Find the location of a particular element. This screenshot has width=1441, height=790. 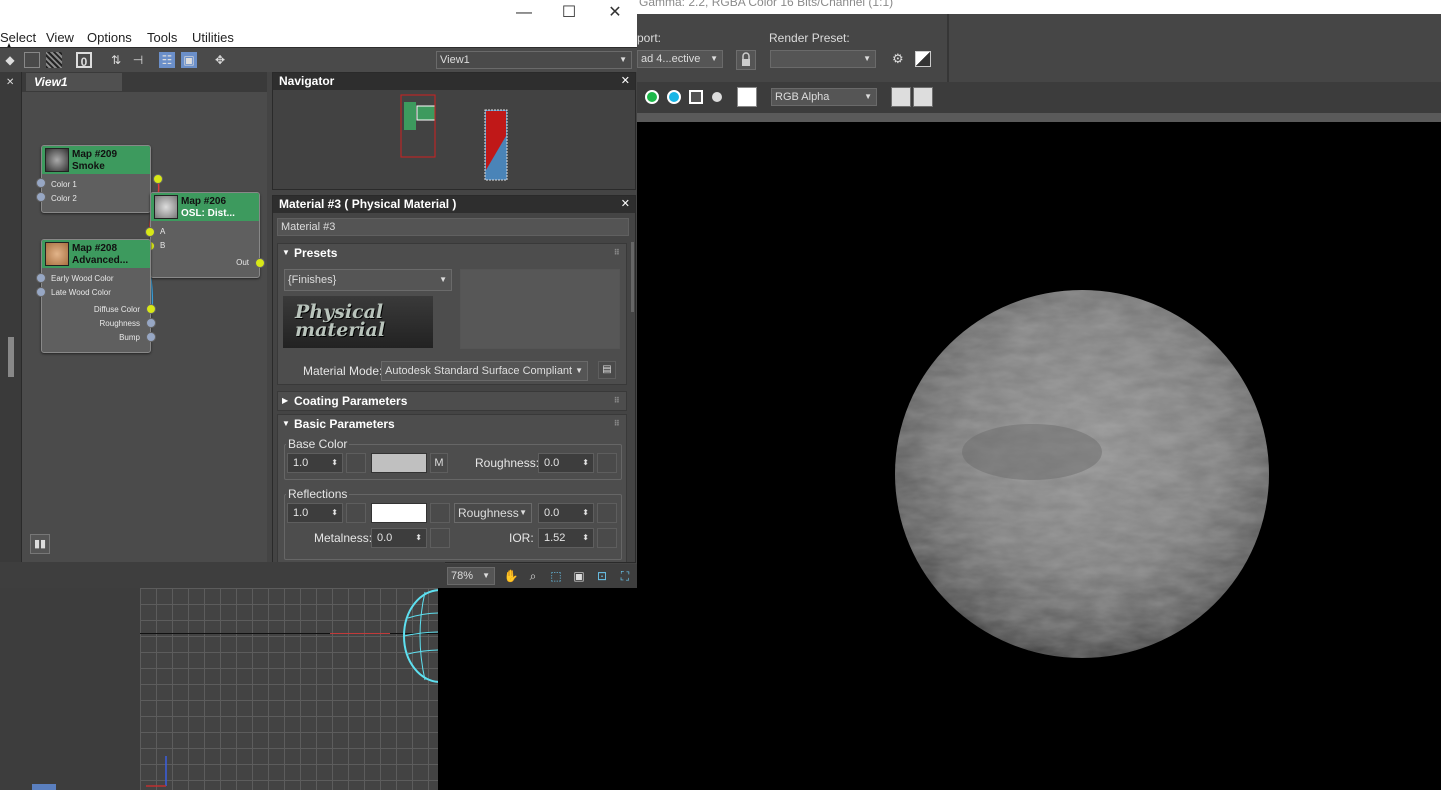

toggle-ui-icon is located at coordinates (923, 97).